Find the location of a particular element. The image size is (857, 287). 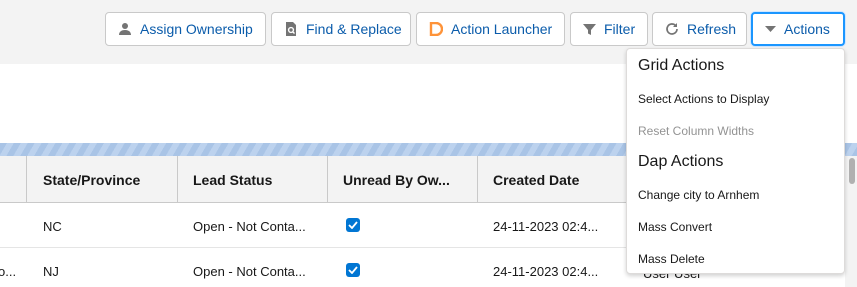

menu-item-reset-column-widths: Reset Column Widths is located at coordinates (696, 131).